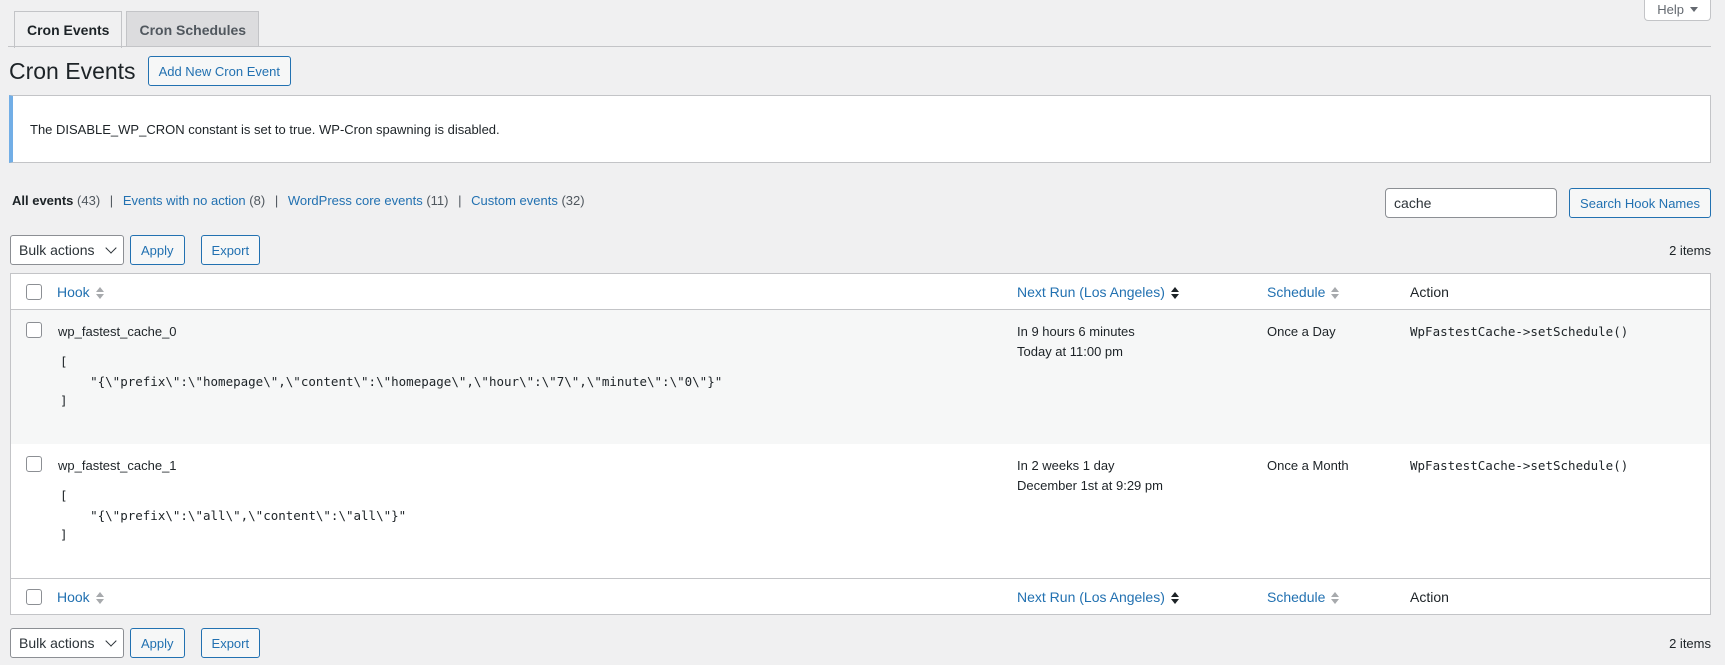  Describe the element at coordinates (157, 250) in the screenshot. I see `apply-button: Apply` at that location.